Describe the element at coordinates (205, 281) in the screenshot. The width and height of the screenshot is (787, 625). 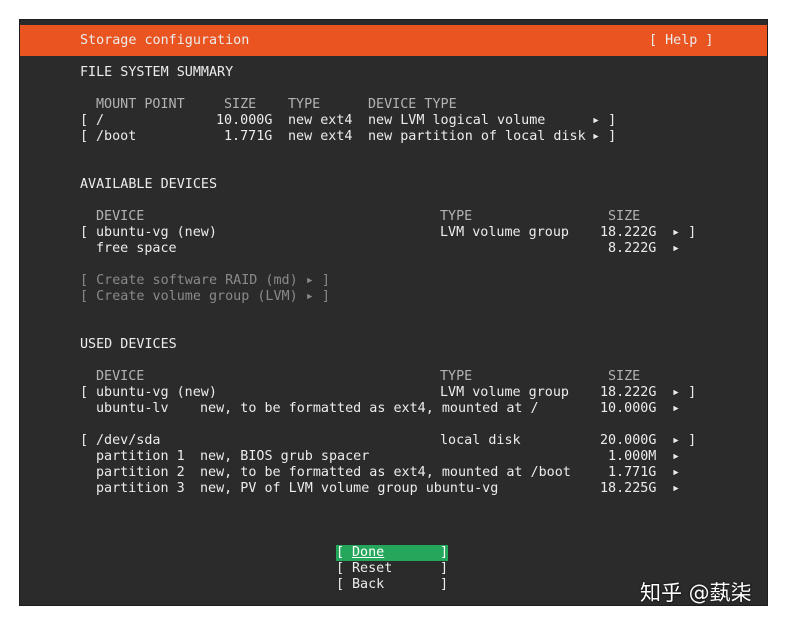
I see `create-raid-button: [ Create software RAID (md) ▸ ]` at that location.